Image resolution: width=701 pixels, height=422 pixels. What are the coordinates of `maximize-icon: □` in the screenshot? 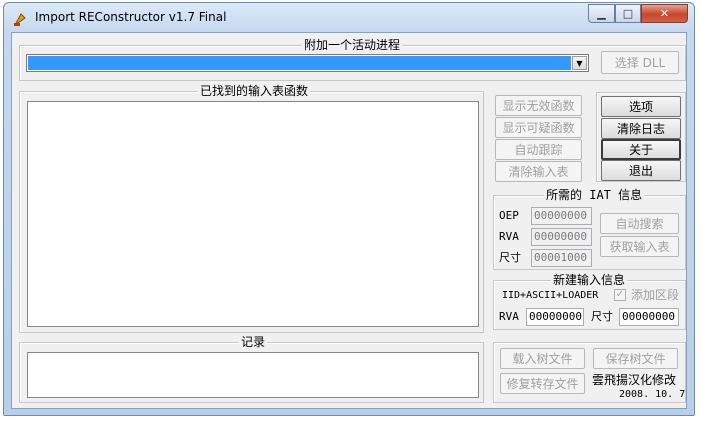 It's located at (628, 13).